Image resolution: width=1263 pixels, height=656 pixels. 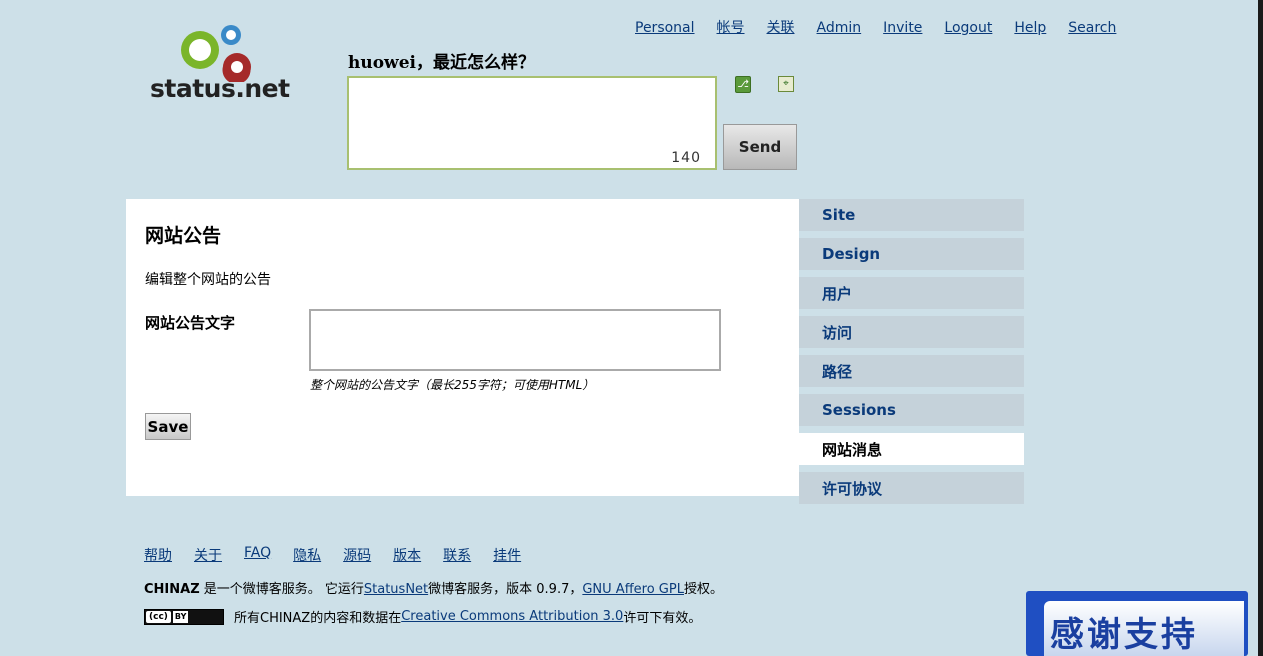 What do you see at coordinates (1260, 328) in the screenshot?
I see `window-edge` at bounding box center [1260, 328].